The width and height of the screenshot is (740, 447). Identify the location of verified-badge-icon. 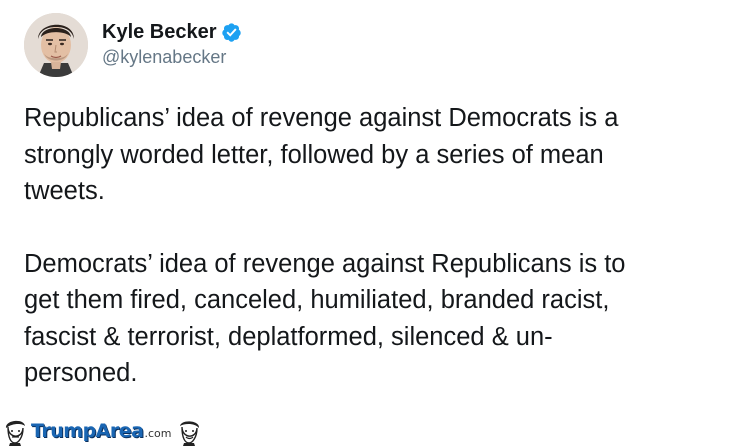
(231, 32).